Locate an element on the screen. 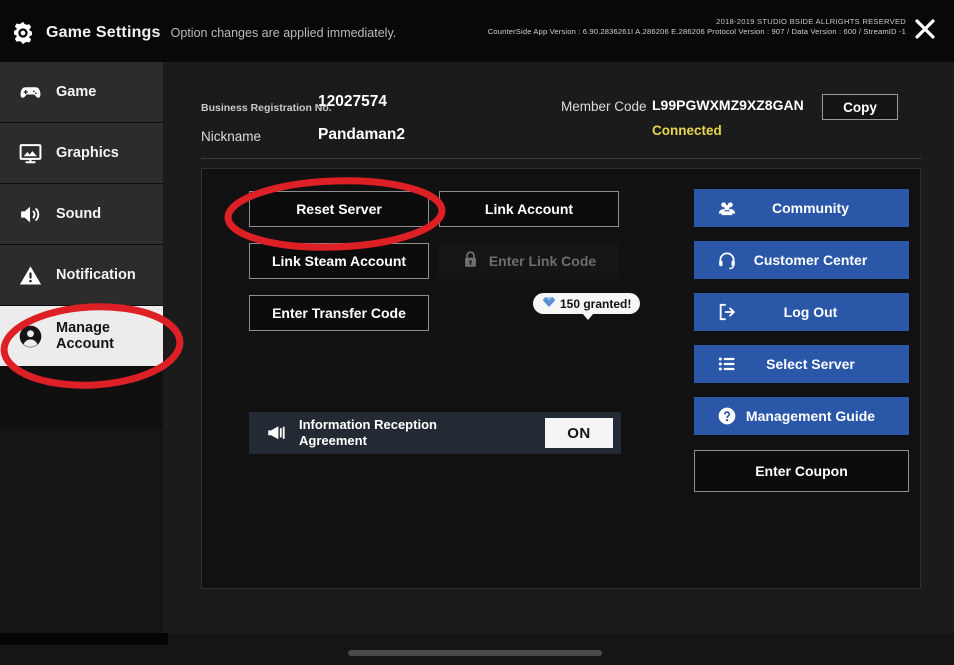 The width and height of the screenshot is (954, 665). enter-link-code-button: Enter Link Code is located at coordinates (529, 261).